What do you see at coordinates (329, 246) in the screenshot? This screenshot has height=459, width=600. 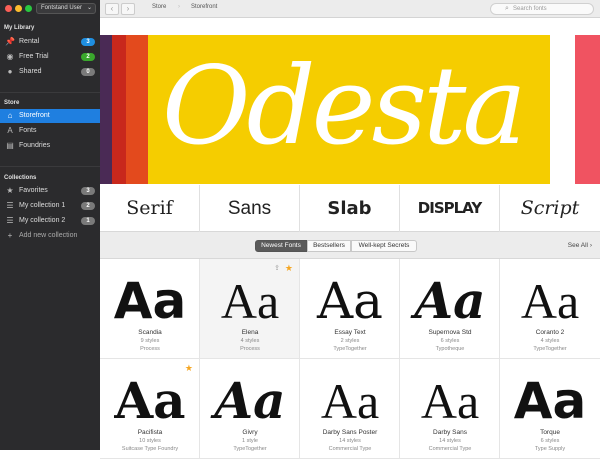 I see `tab-bestsellers: Bestsellers` at bounding box center [329, 246].